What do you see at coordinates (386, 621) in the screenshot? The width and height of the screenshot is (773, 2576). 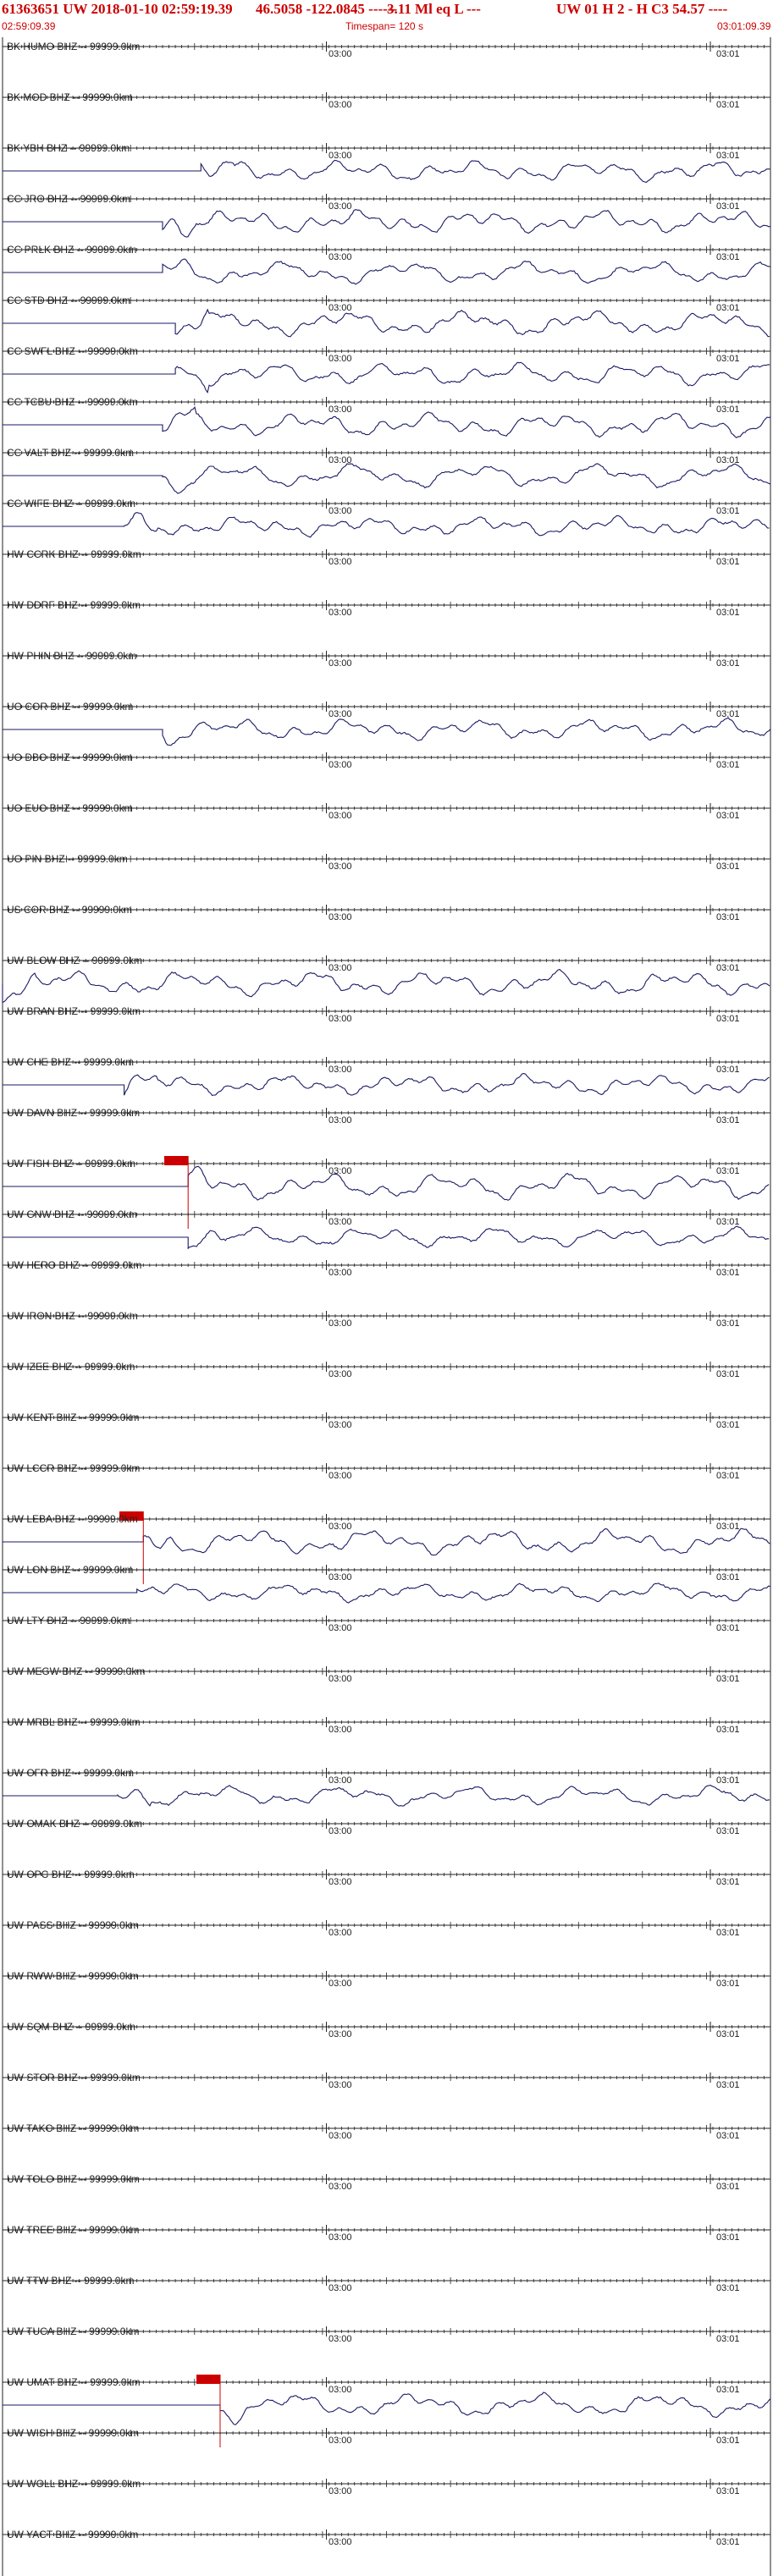 I see `station-panel: HW DDRF BHZ -- 99999.0km 03:00 03:01` at bounding box center [386, 621].